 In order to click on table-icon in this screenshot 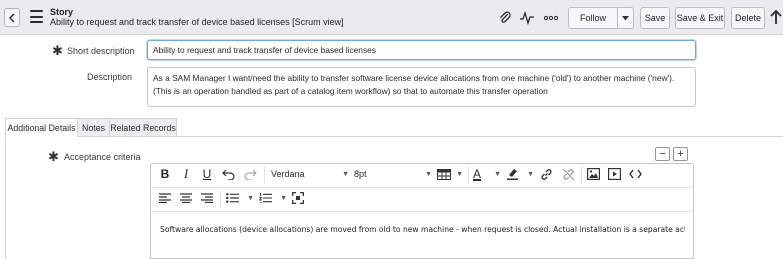, I will do `click(444, 174)`.